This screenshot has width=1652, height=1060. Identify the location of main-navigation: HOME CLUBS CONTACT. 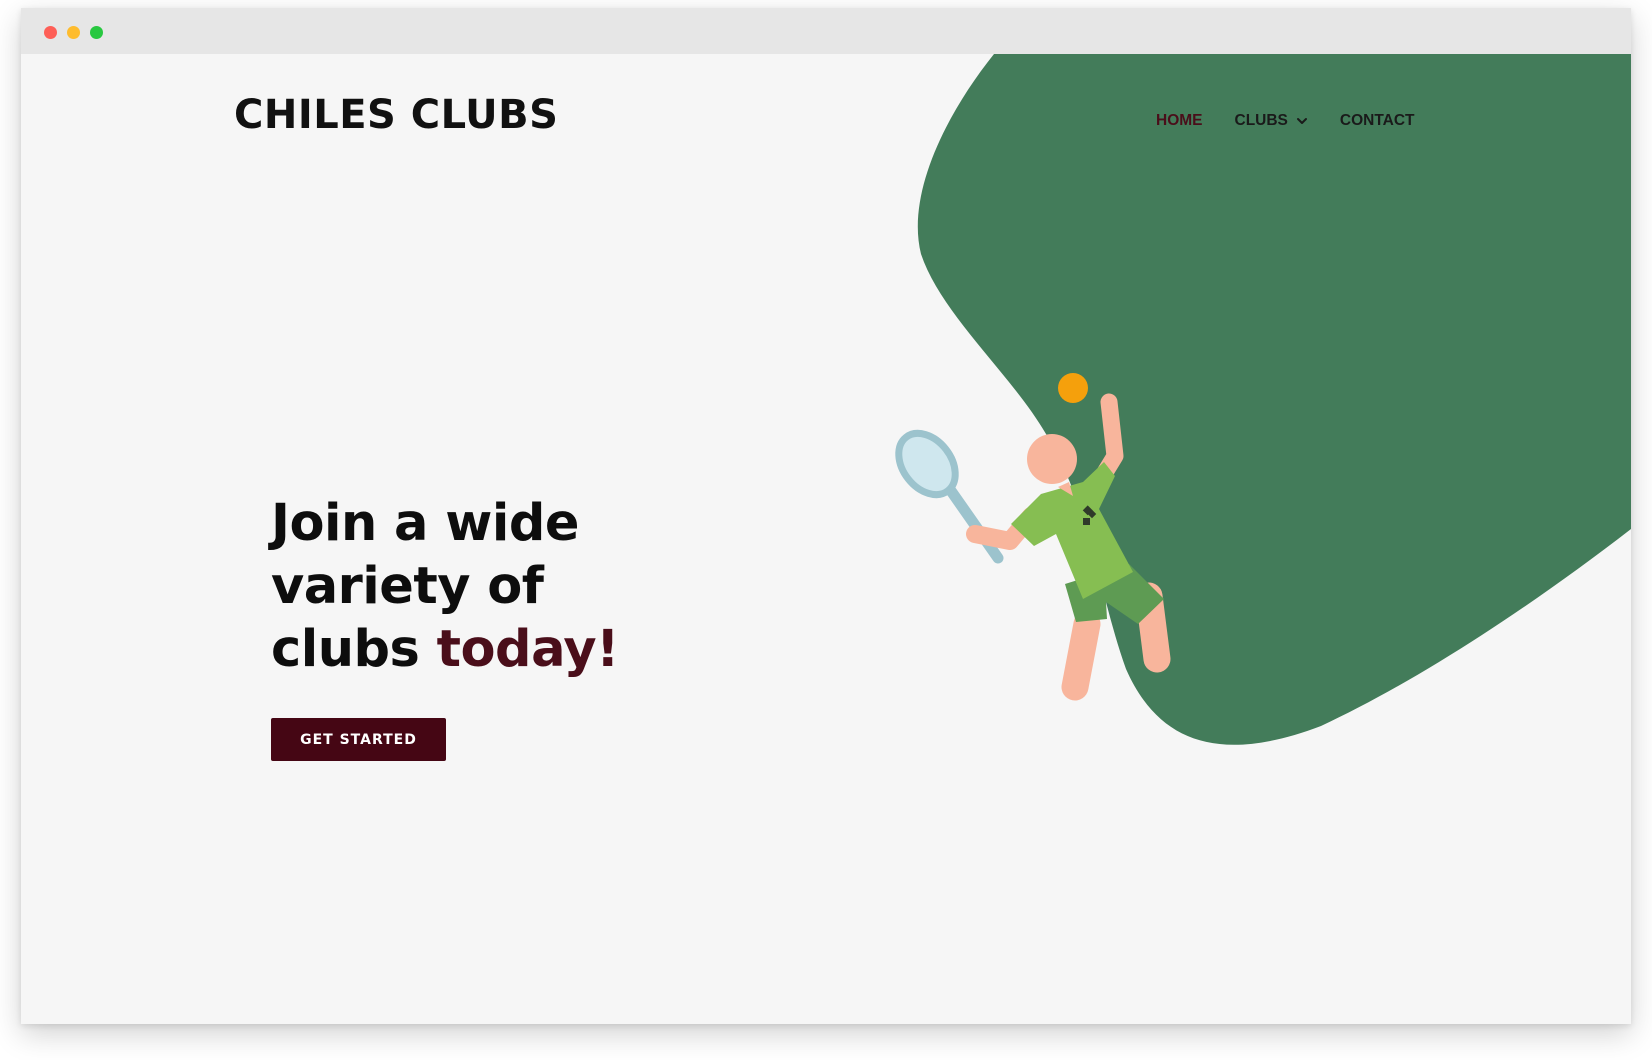
(1285, 121).